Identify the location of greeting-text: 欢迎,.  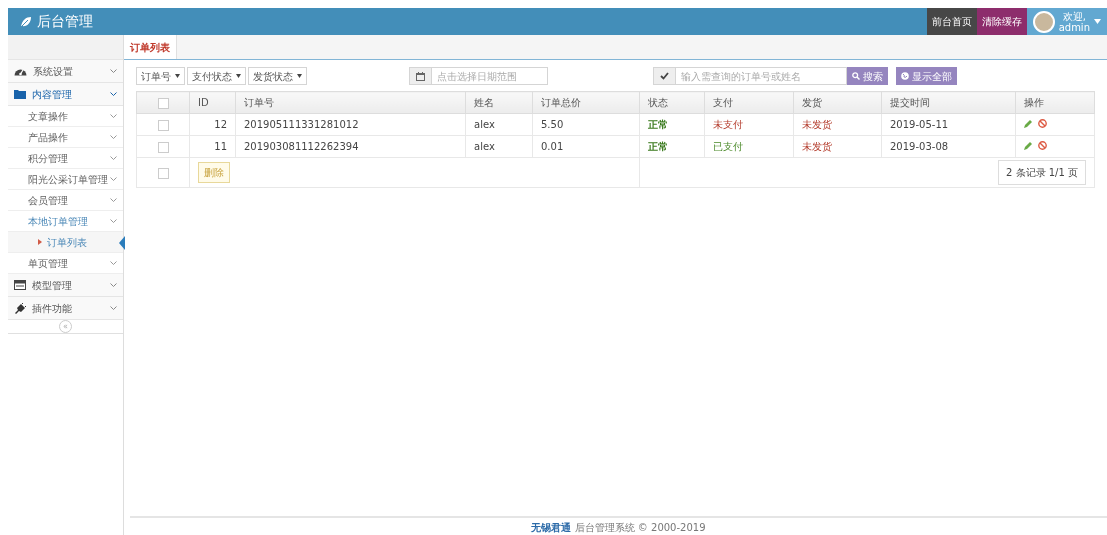
(1074, 16).